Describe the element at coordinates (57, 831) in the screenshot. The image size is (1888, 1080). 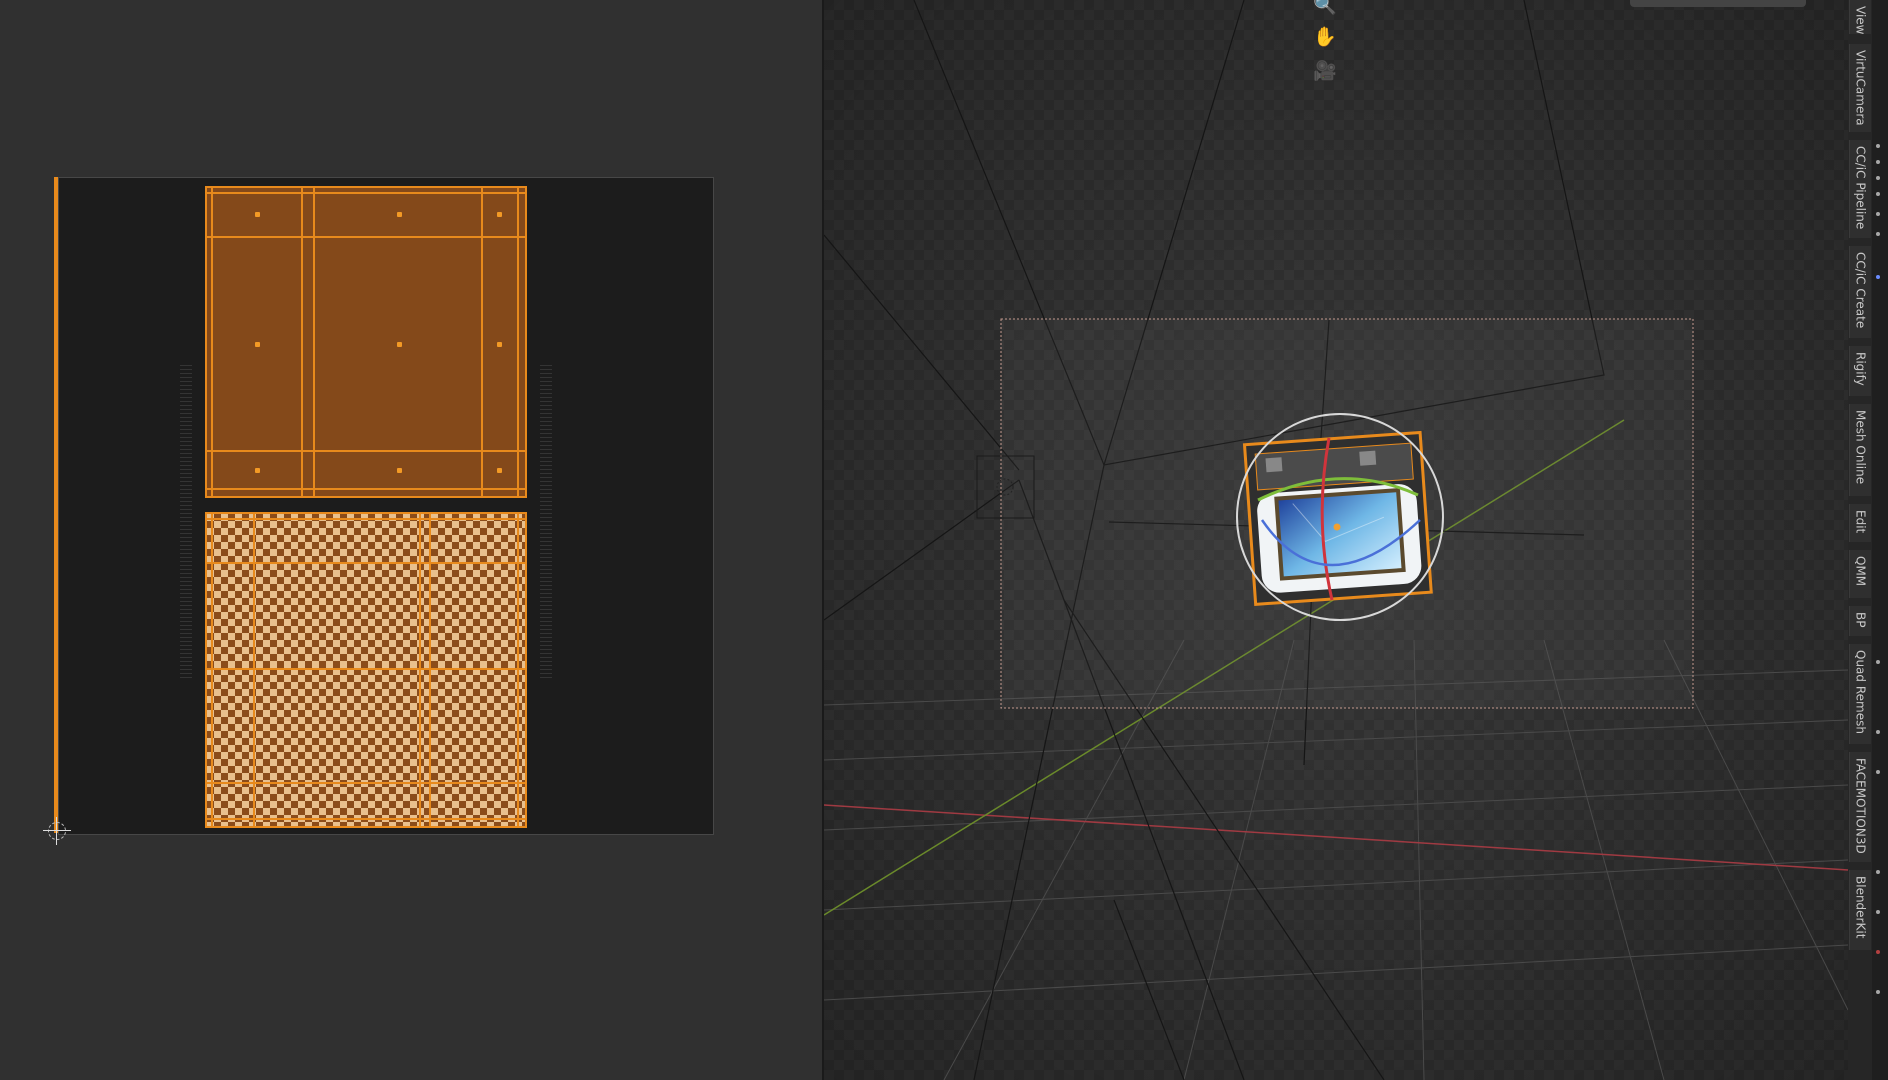
I see `uv-2d-cursor` at that location.